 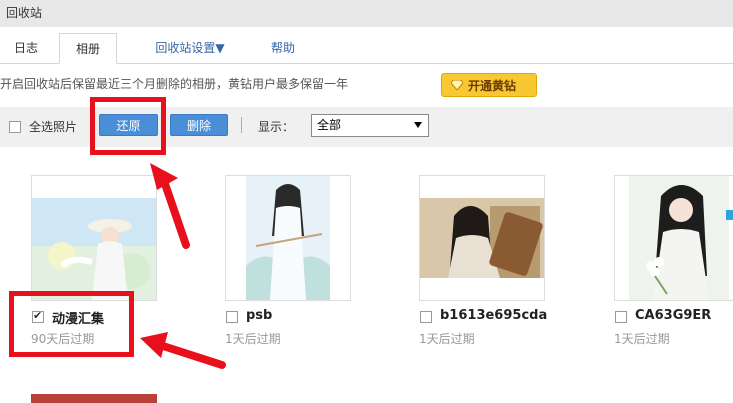 What do you see at coordinates (183, 350) in the screenshot?
I see `arrow-left-icon` at bounding box center [183, 350].